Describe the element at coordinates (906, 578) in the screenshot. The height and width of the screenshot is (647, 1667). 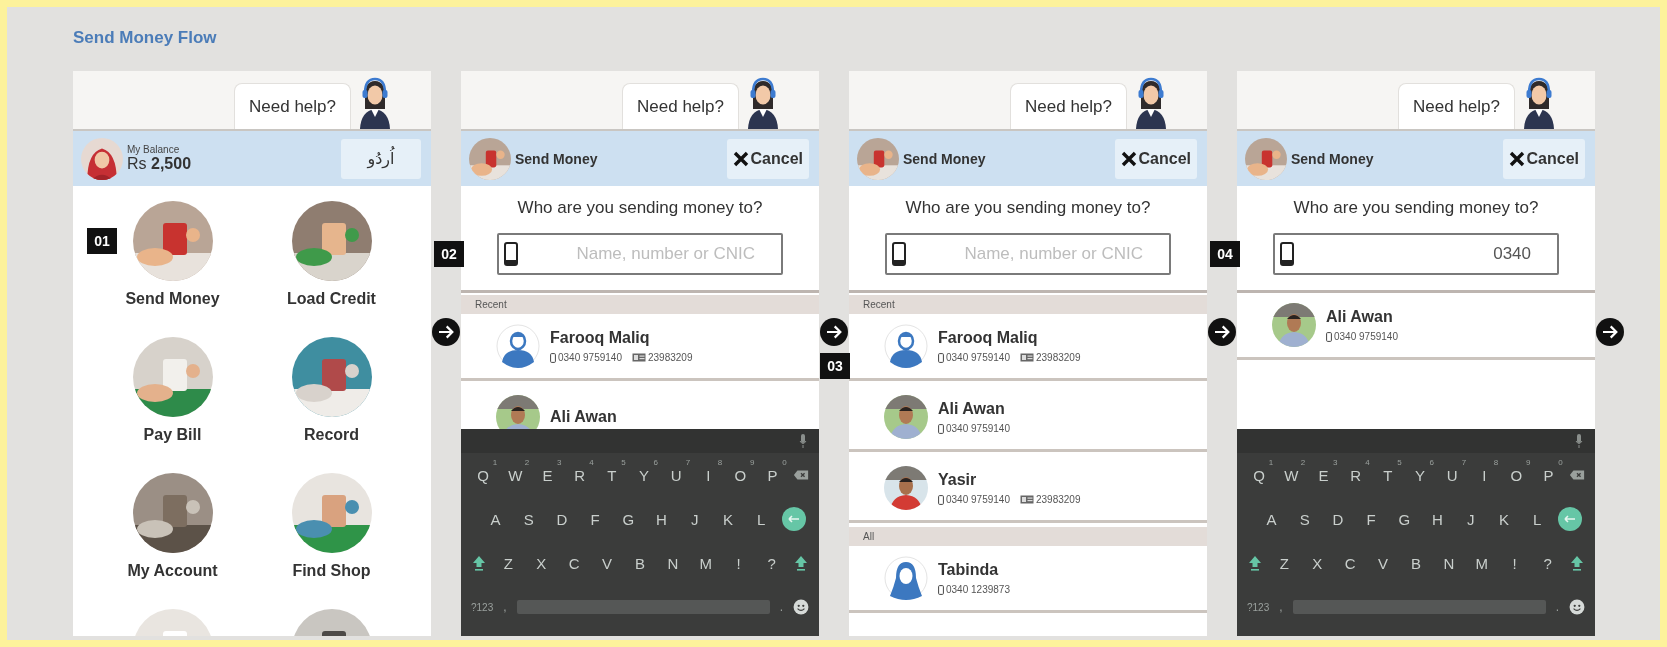
I see `person-icon` at that location.